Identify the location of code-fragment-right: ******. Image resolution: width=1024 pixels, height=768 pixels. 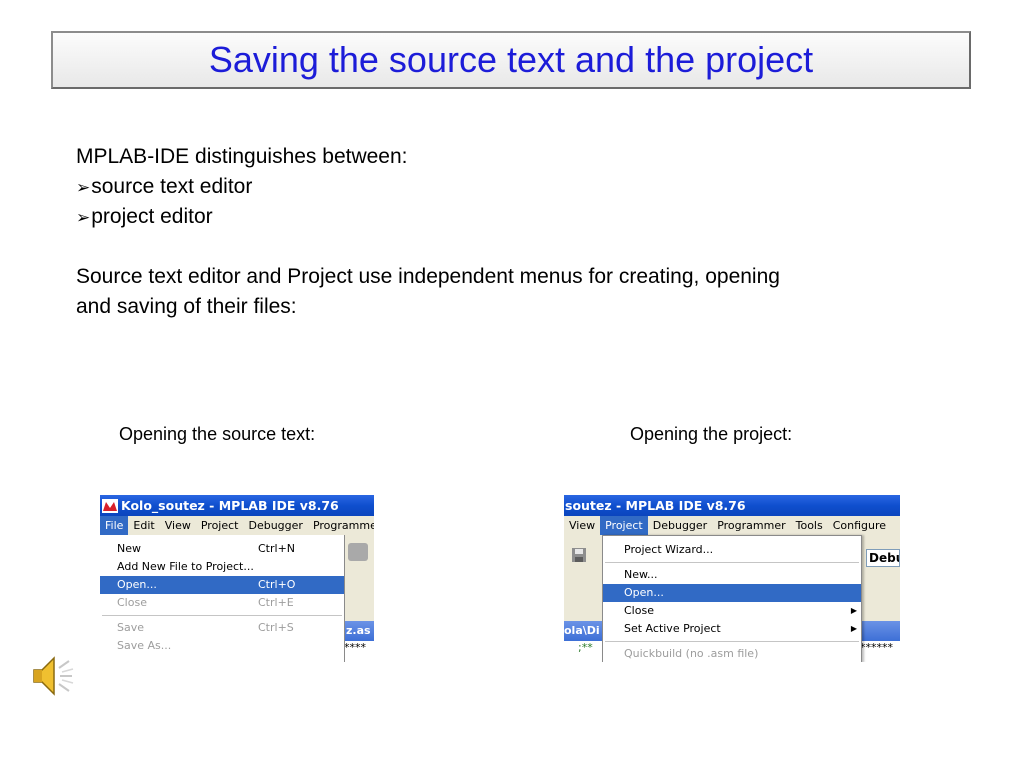
(880, 651).